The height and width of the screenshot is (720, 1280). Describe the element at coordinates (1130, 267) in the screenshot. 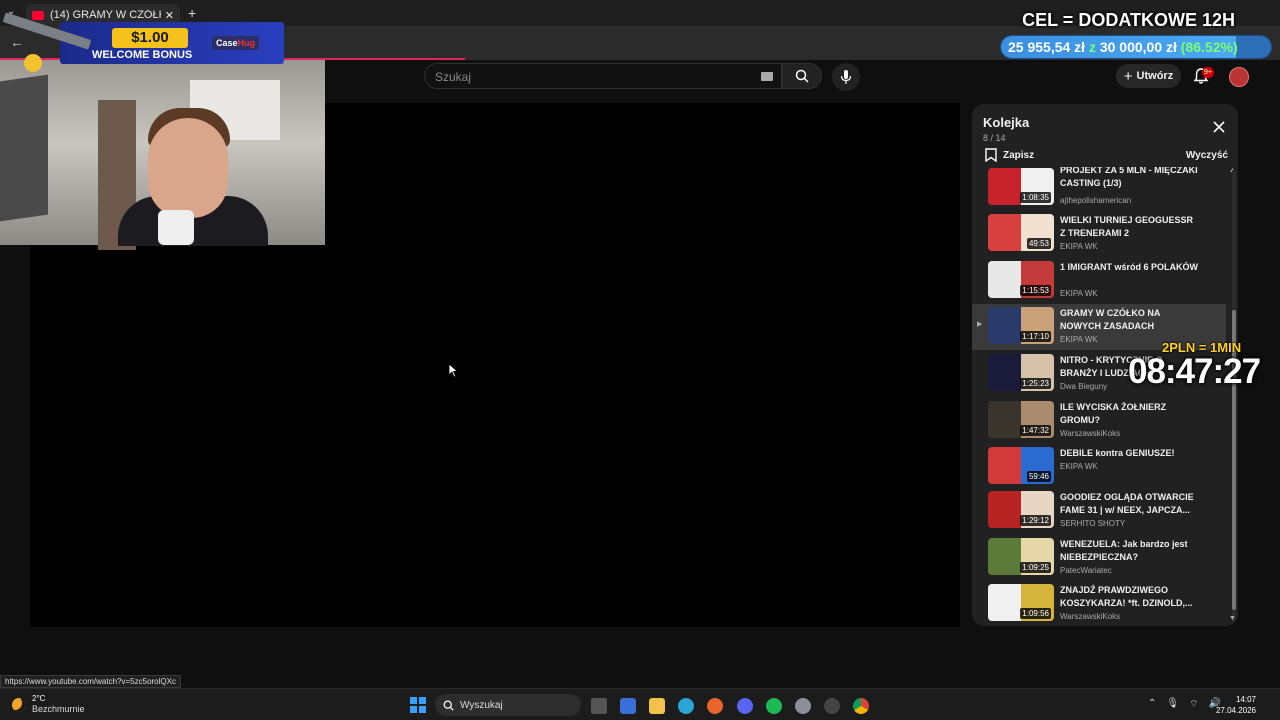

I see `video-title: 1 IMIGRANT wśród 6 POLAKÓW` at that location.